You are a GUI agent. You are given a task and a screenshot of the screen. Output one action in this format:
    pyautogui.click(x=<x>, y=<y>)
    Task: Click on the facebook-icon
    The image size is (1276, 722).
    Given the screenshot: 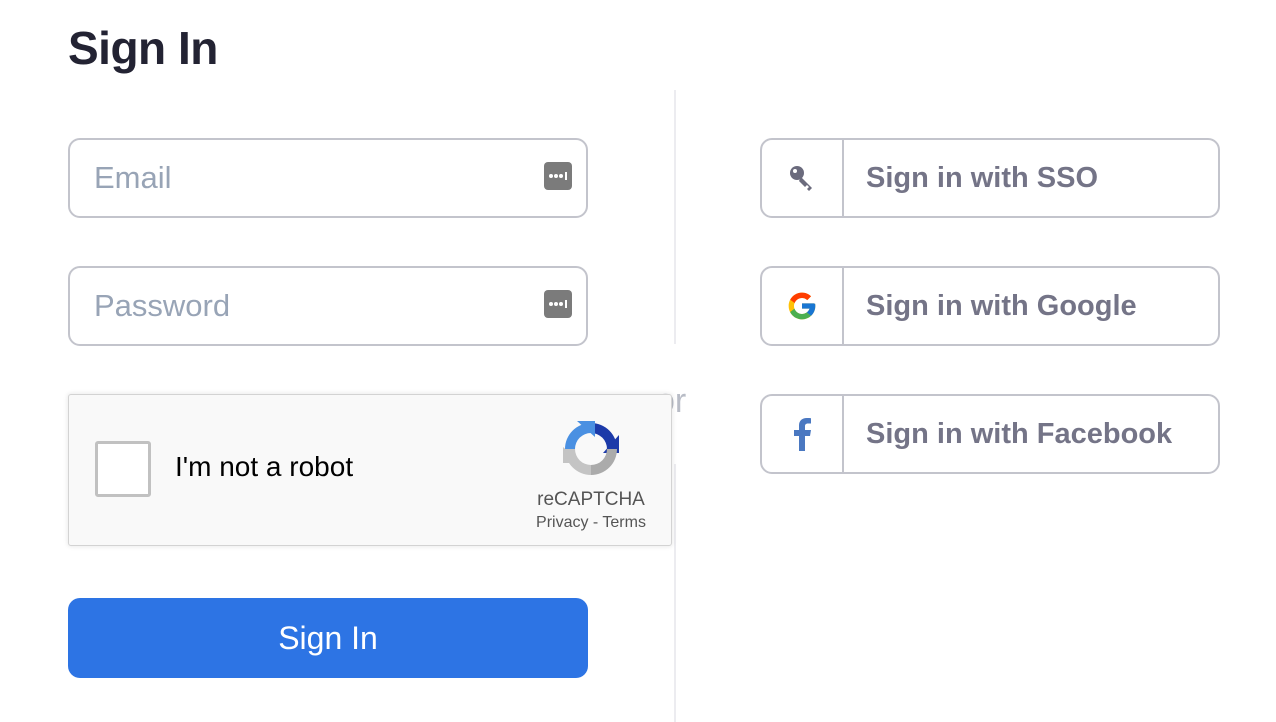 What is the action you would take?
    pyautogui.click(x=802, y=434)
    